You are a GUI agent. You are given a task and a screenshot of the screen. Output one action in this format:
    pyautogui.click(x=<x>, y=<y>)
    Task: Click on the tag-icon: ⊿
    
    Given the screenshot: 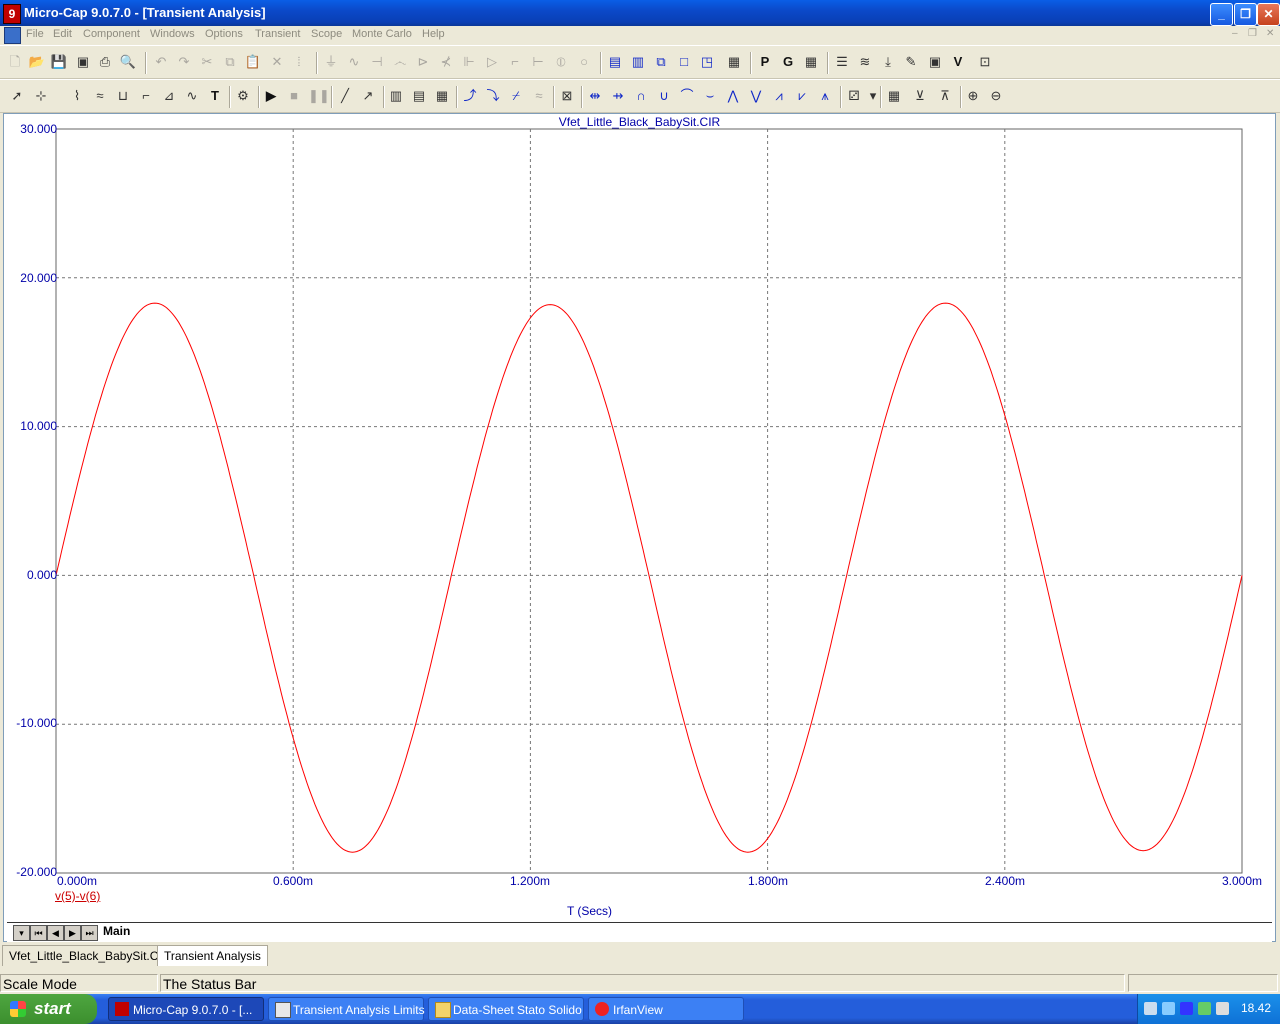 What is the action you would take?
    pyautogui.click(x=169, y=96)
    